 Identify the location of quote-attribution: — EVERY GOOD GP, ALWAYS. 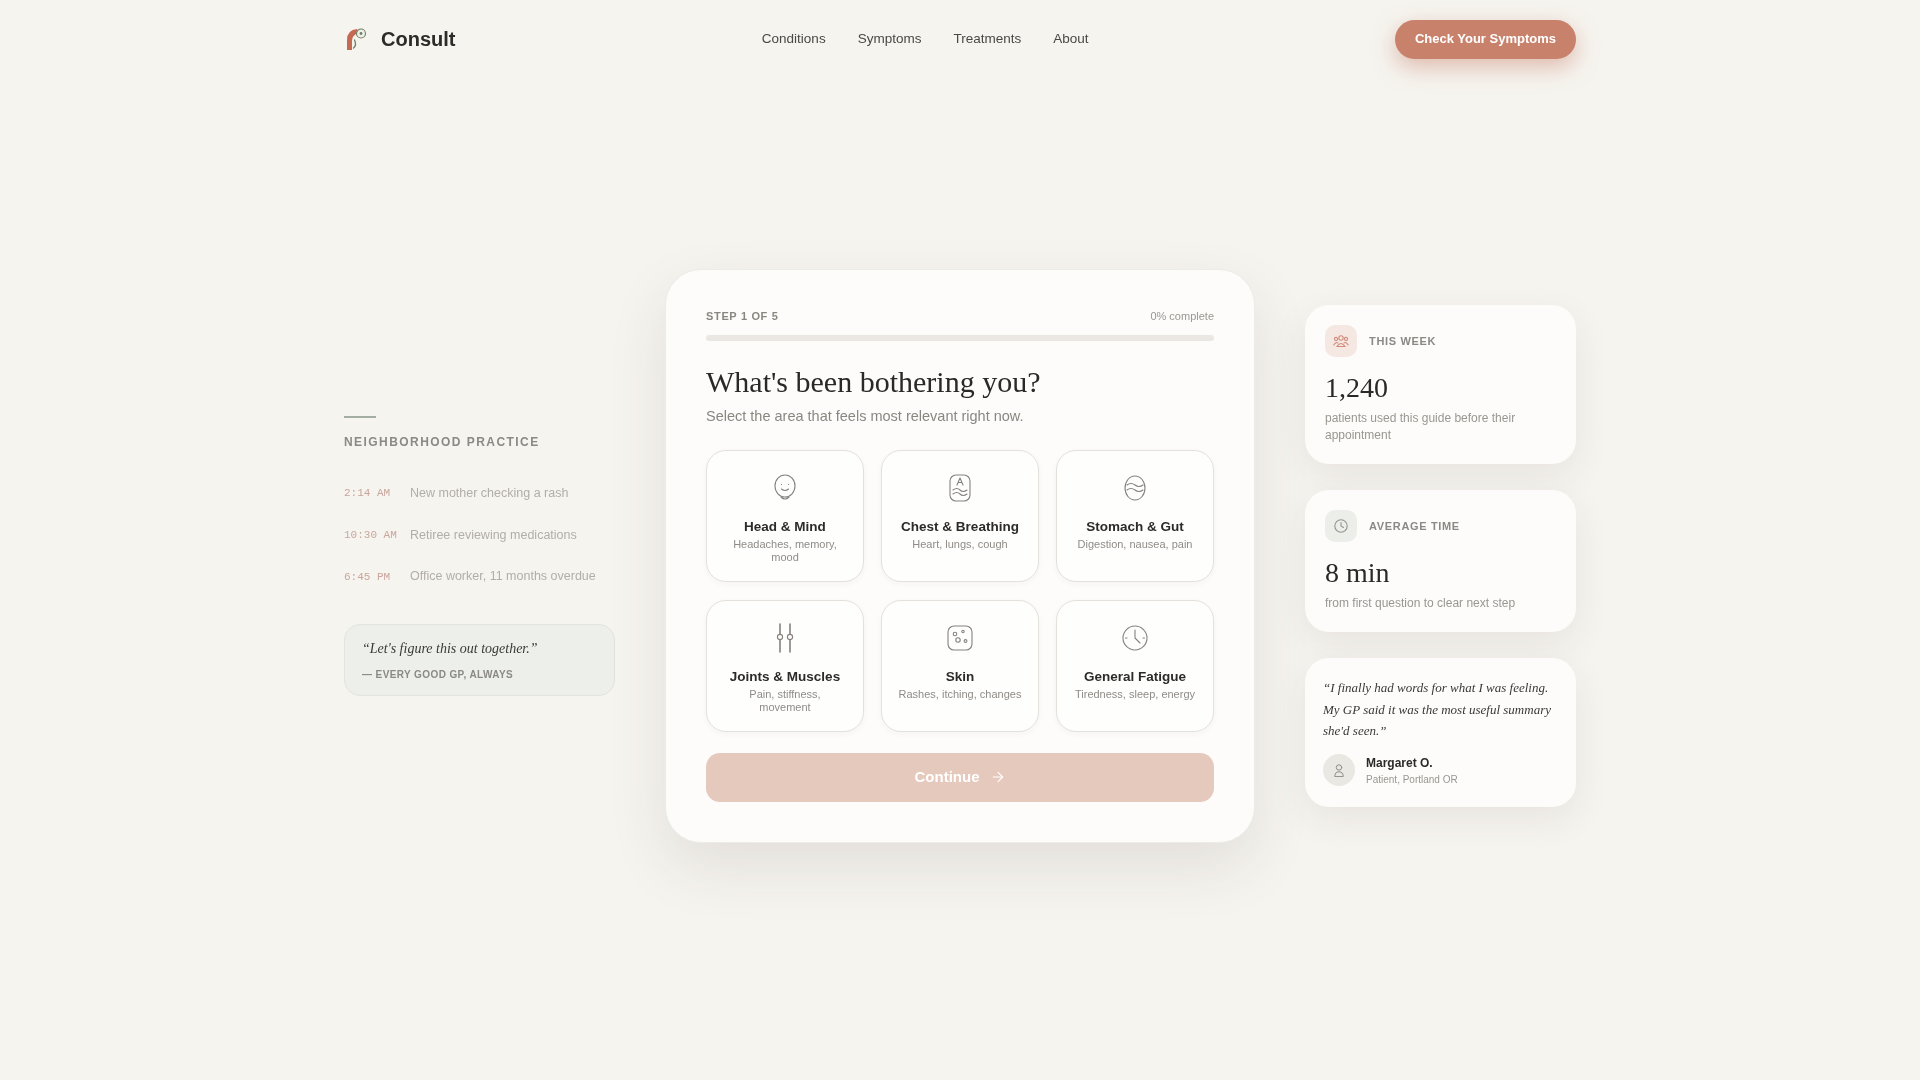
(438, 675).